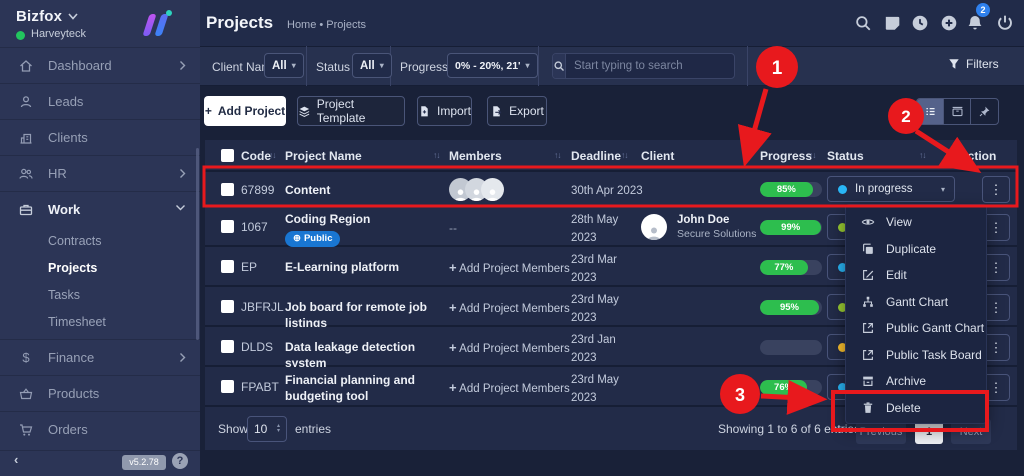  Describe the element at coordinates (916, 302) in the screenshot. I see `menu-item-gantt-chart: Gantt Chart` at that location.